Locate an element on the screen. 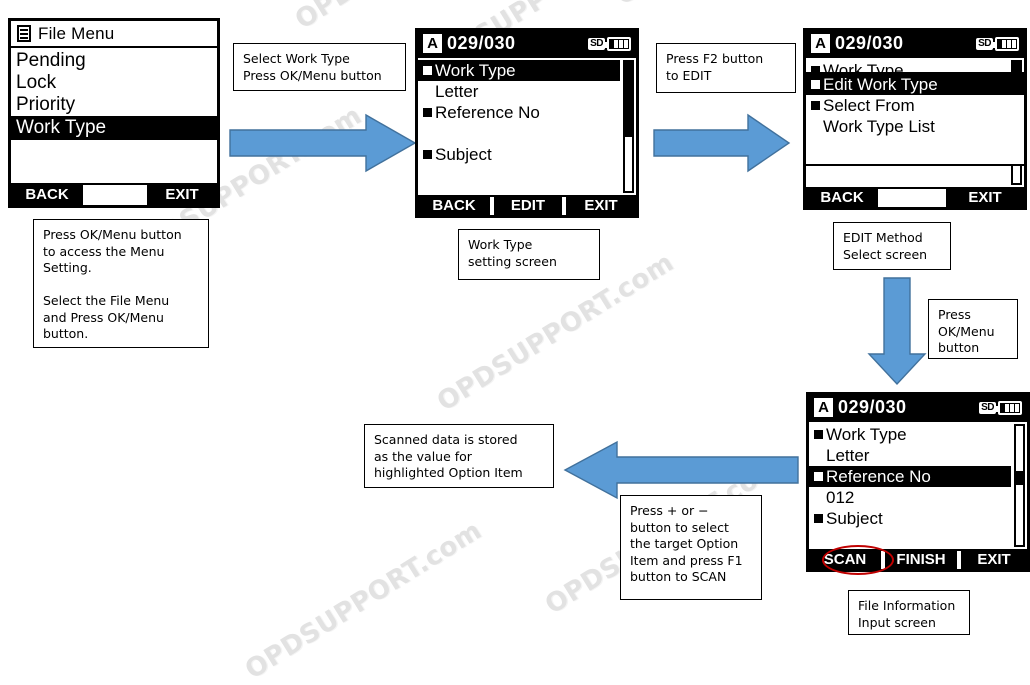 Image resolution: width=1030 pixels, height=685 pixels. note-edit-method: EDIT Method Select screen is located at coordinates (892, 246).